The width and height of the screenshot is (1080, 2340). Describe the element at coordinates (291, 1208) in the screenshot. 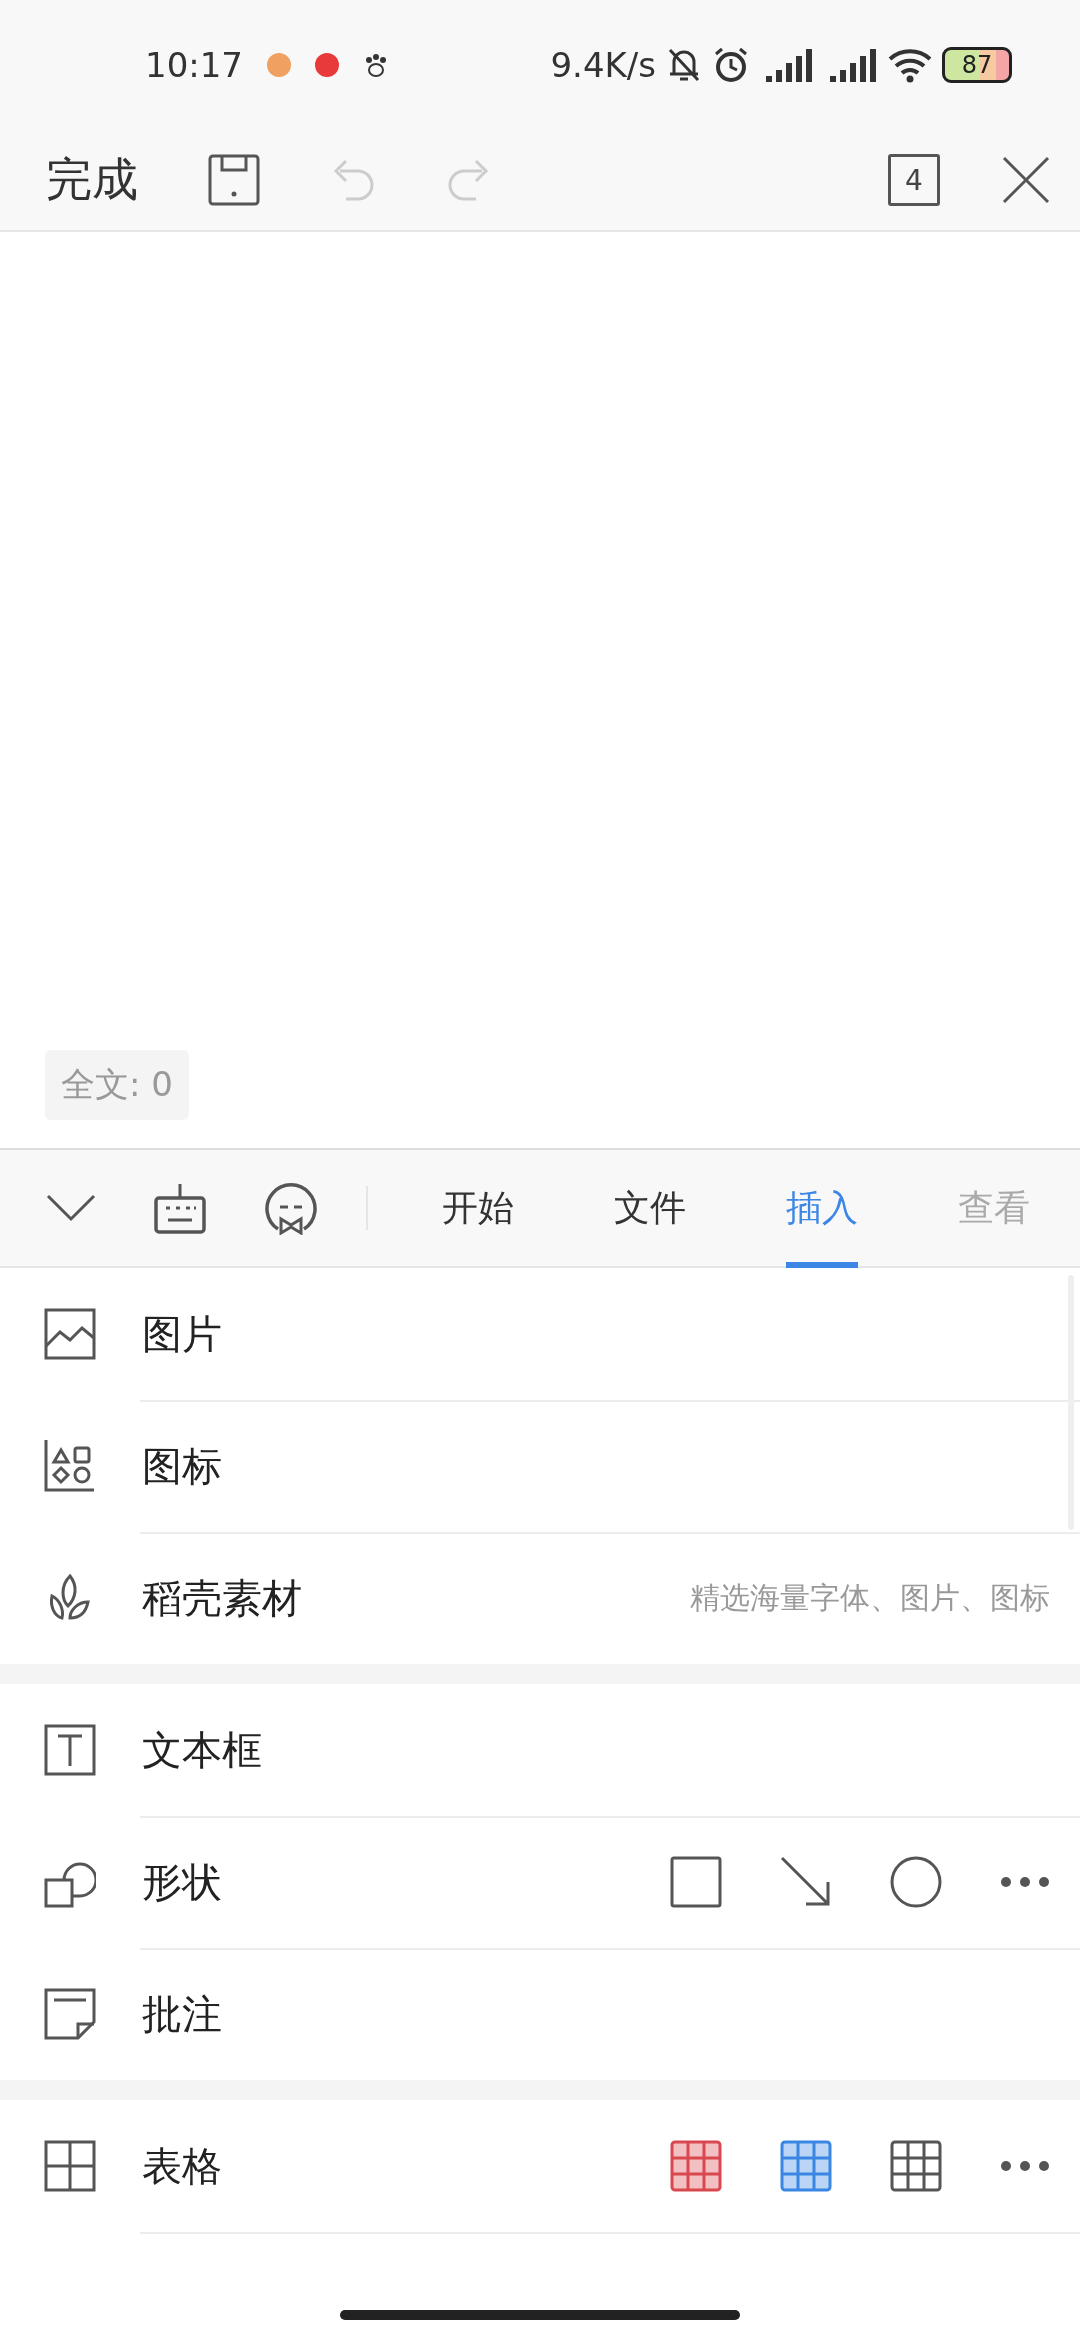

I see `face-icon` at that location.